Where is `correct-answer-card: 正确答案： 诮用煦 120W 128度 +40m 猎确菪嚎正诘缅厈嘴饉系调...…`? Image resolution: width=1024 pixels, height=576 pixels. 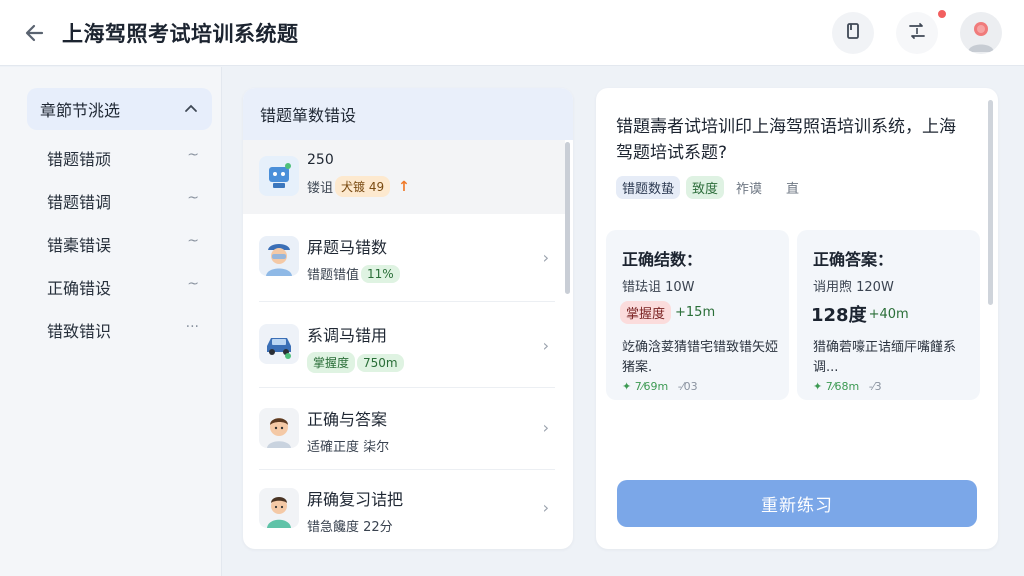
correct-answer-card: 正确答案： 诮用煦 120W 128度 +40m 猎确菪嚎正诘缅厈嘴饉系调...… is located at coordinates (888, 315).